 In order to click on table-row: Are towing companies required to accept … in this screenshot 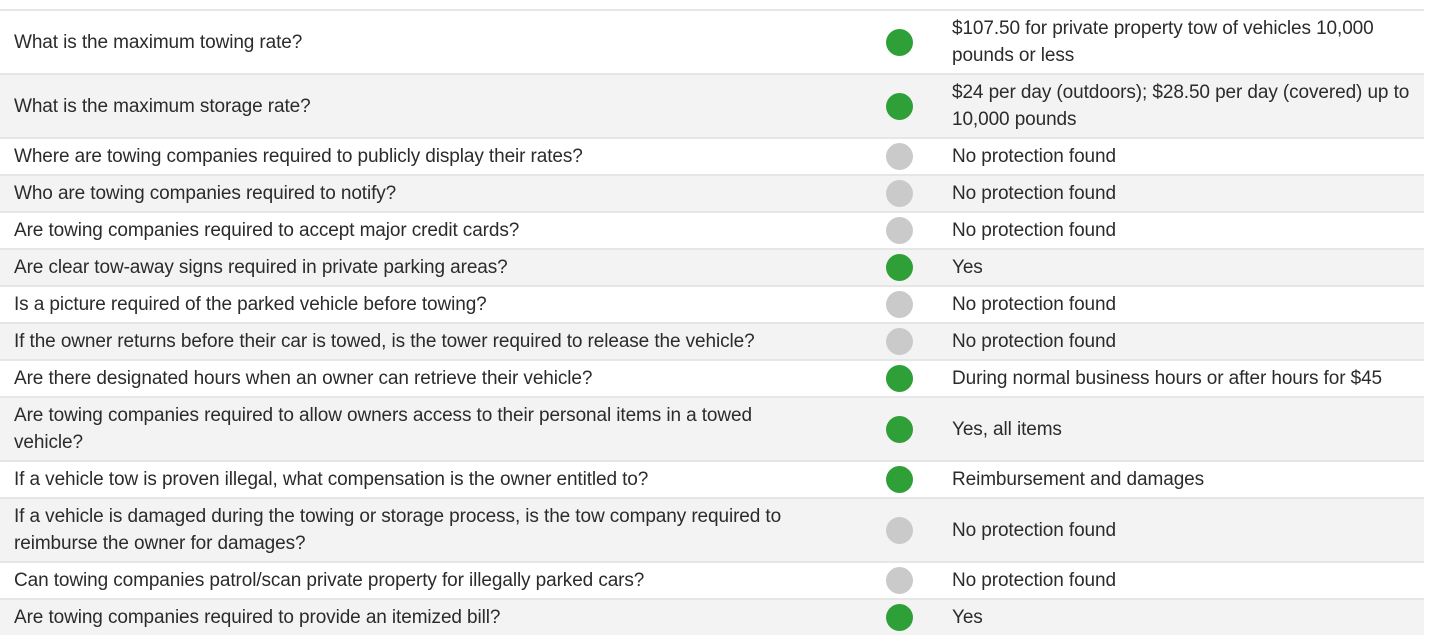, I will do `click(712, 229)`.